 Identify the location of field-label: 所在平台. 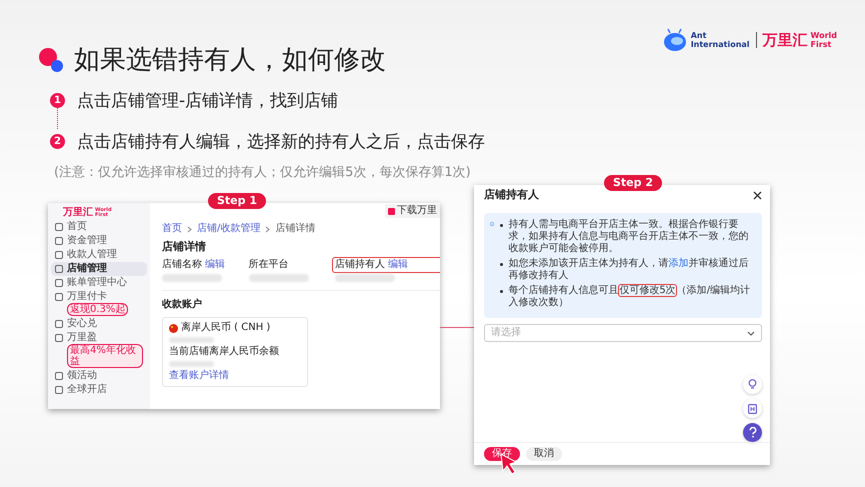
(268, 265).